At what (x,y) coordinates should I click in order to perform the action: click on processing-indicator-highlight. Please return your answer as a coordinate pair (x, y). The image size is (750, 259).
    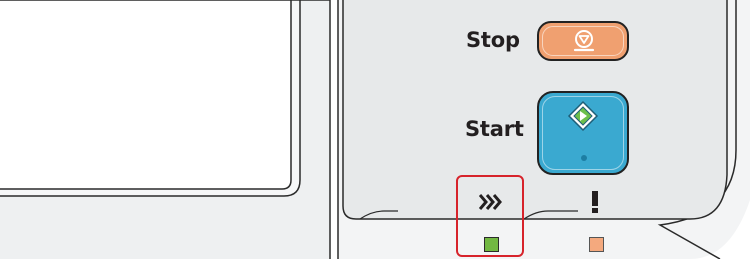
    Looking at the image, I should click on (490, 216).